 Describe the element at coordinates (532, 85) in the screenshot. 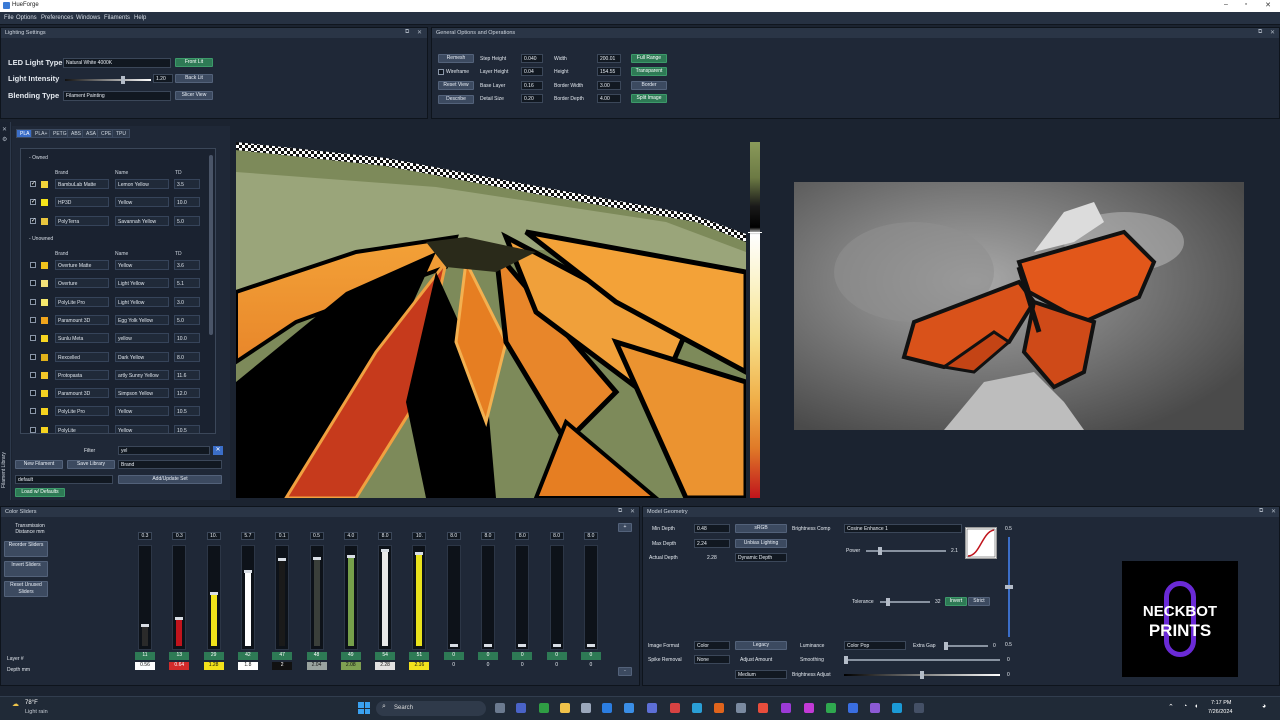

I see `base-layer-input: 0.16` at that location.